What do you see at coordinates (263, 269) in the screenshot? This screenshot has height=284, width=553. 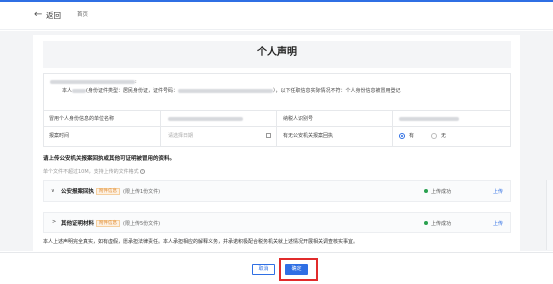 I see `cancel-button: 取消` at bounding box center [263, 269].